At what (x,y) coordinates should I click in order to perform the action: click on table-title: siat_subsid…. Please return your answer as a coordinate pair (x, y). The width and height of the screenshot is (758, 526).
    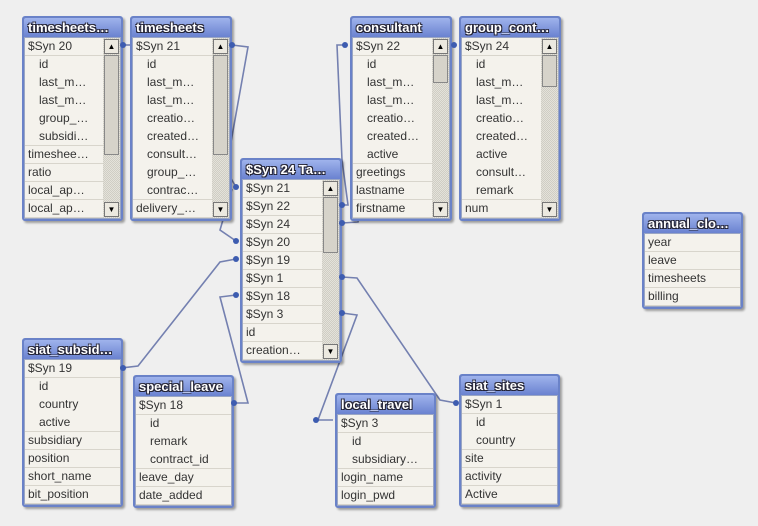
    Looking at the image, I should click on (72, 349).